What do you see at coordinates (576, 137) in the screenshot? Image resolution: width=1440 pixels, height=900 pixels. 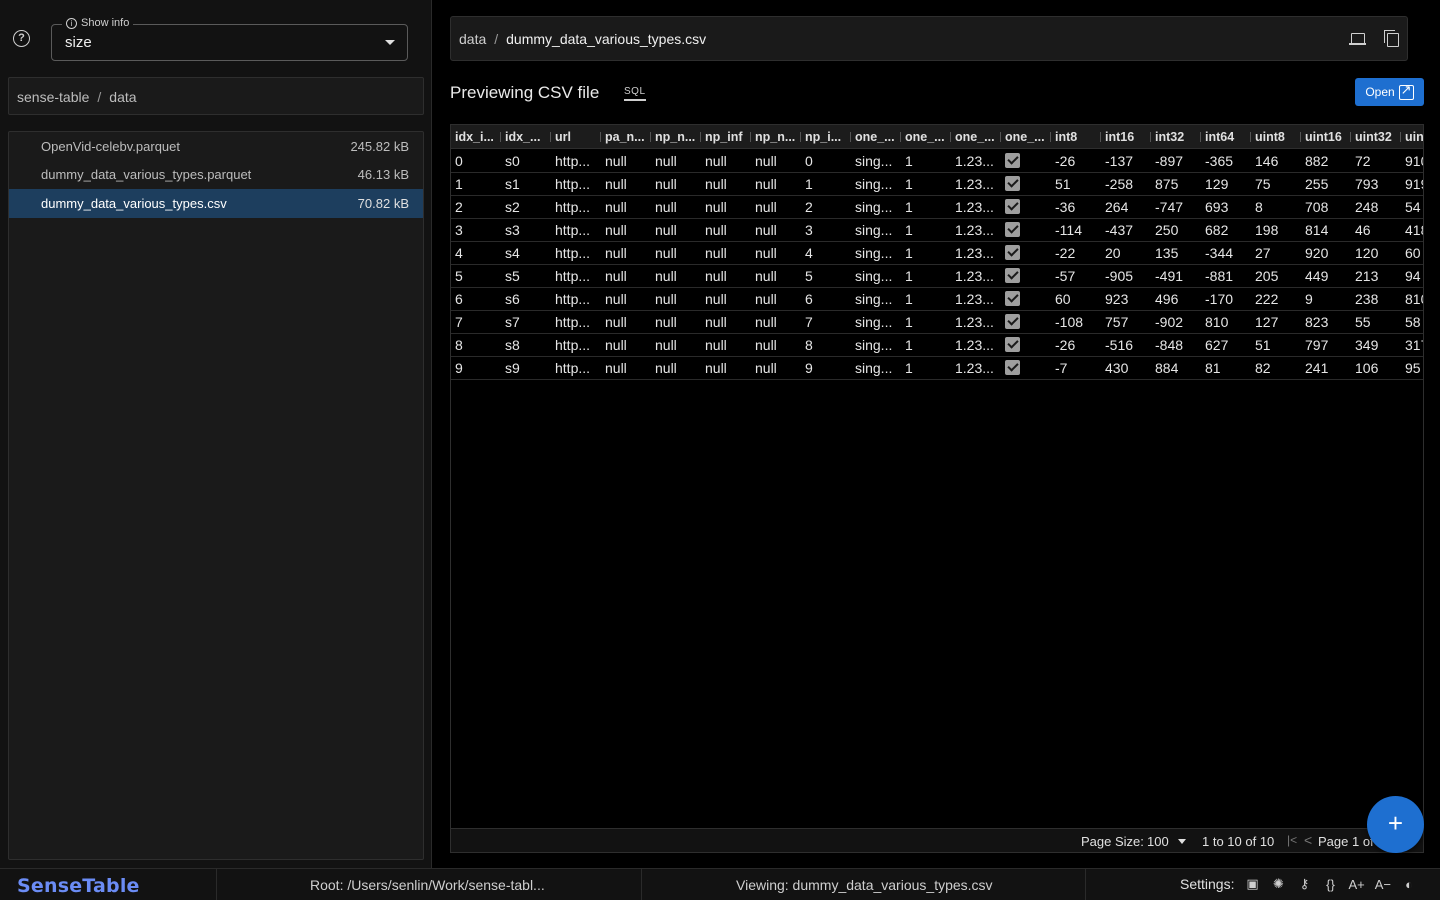 I see `column-header: url` at bounding box center [576, 137].